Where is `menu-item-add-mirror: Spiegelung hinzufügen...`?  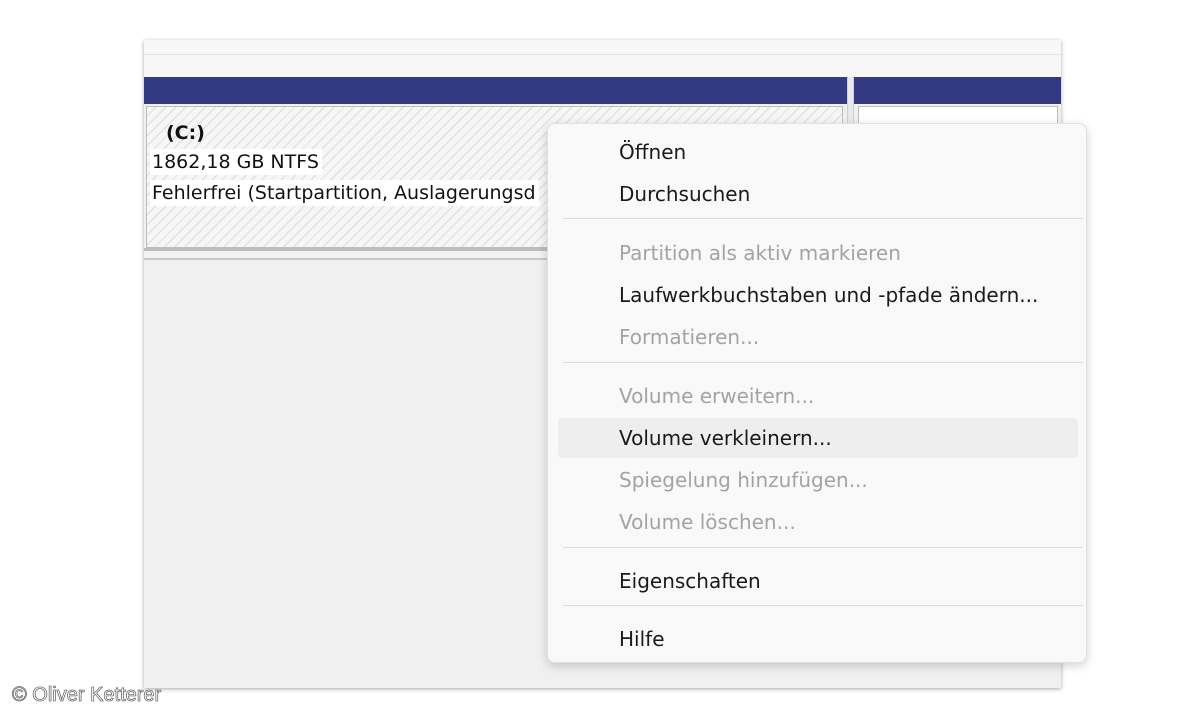
menu-item-add-mirror: Spiegelung hinzufügen... is located at coordinates (818, 480).